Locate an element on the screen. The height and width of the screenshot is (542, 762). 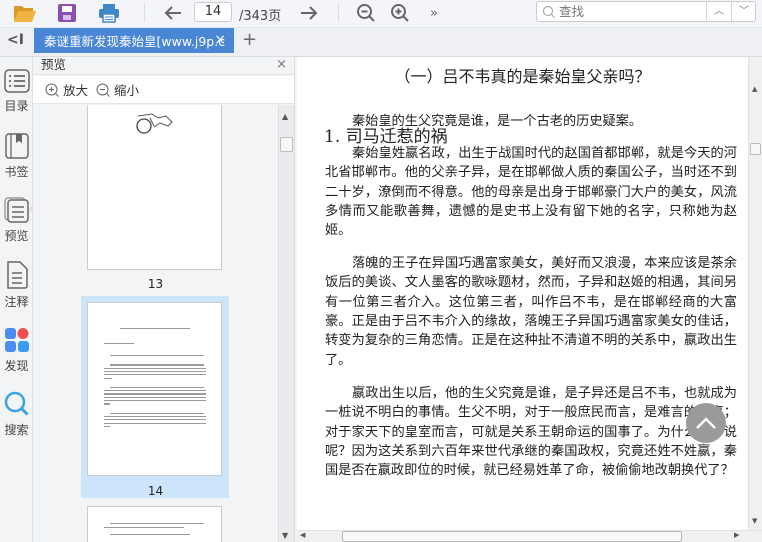
prev-page-button is located at coordinates (173, 13).